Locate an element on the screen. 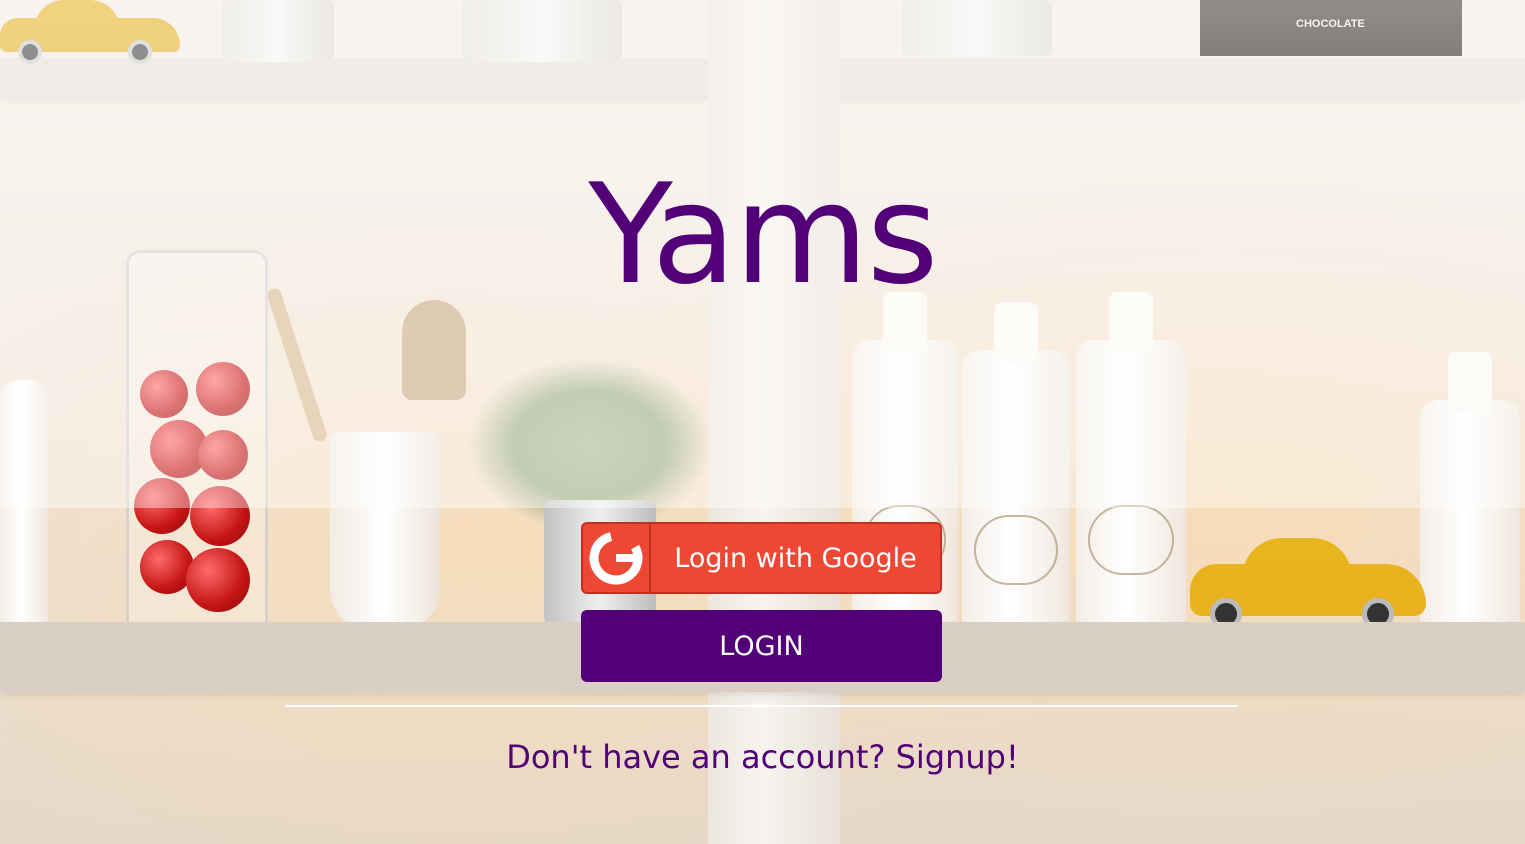  app-title: Yams is located at coordinates (763, 234).